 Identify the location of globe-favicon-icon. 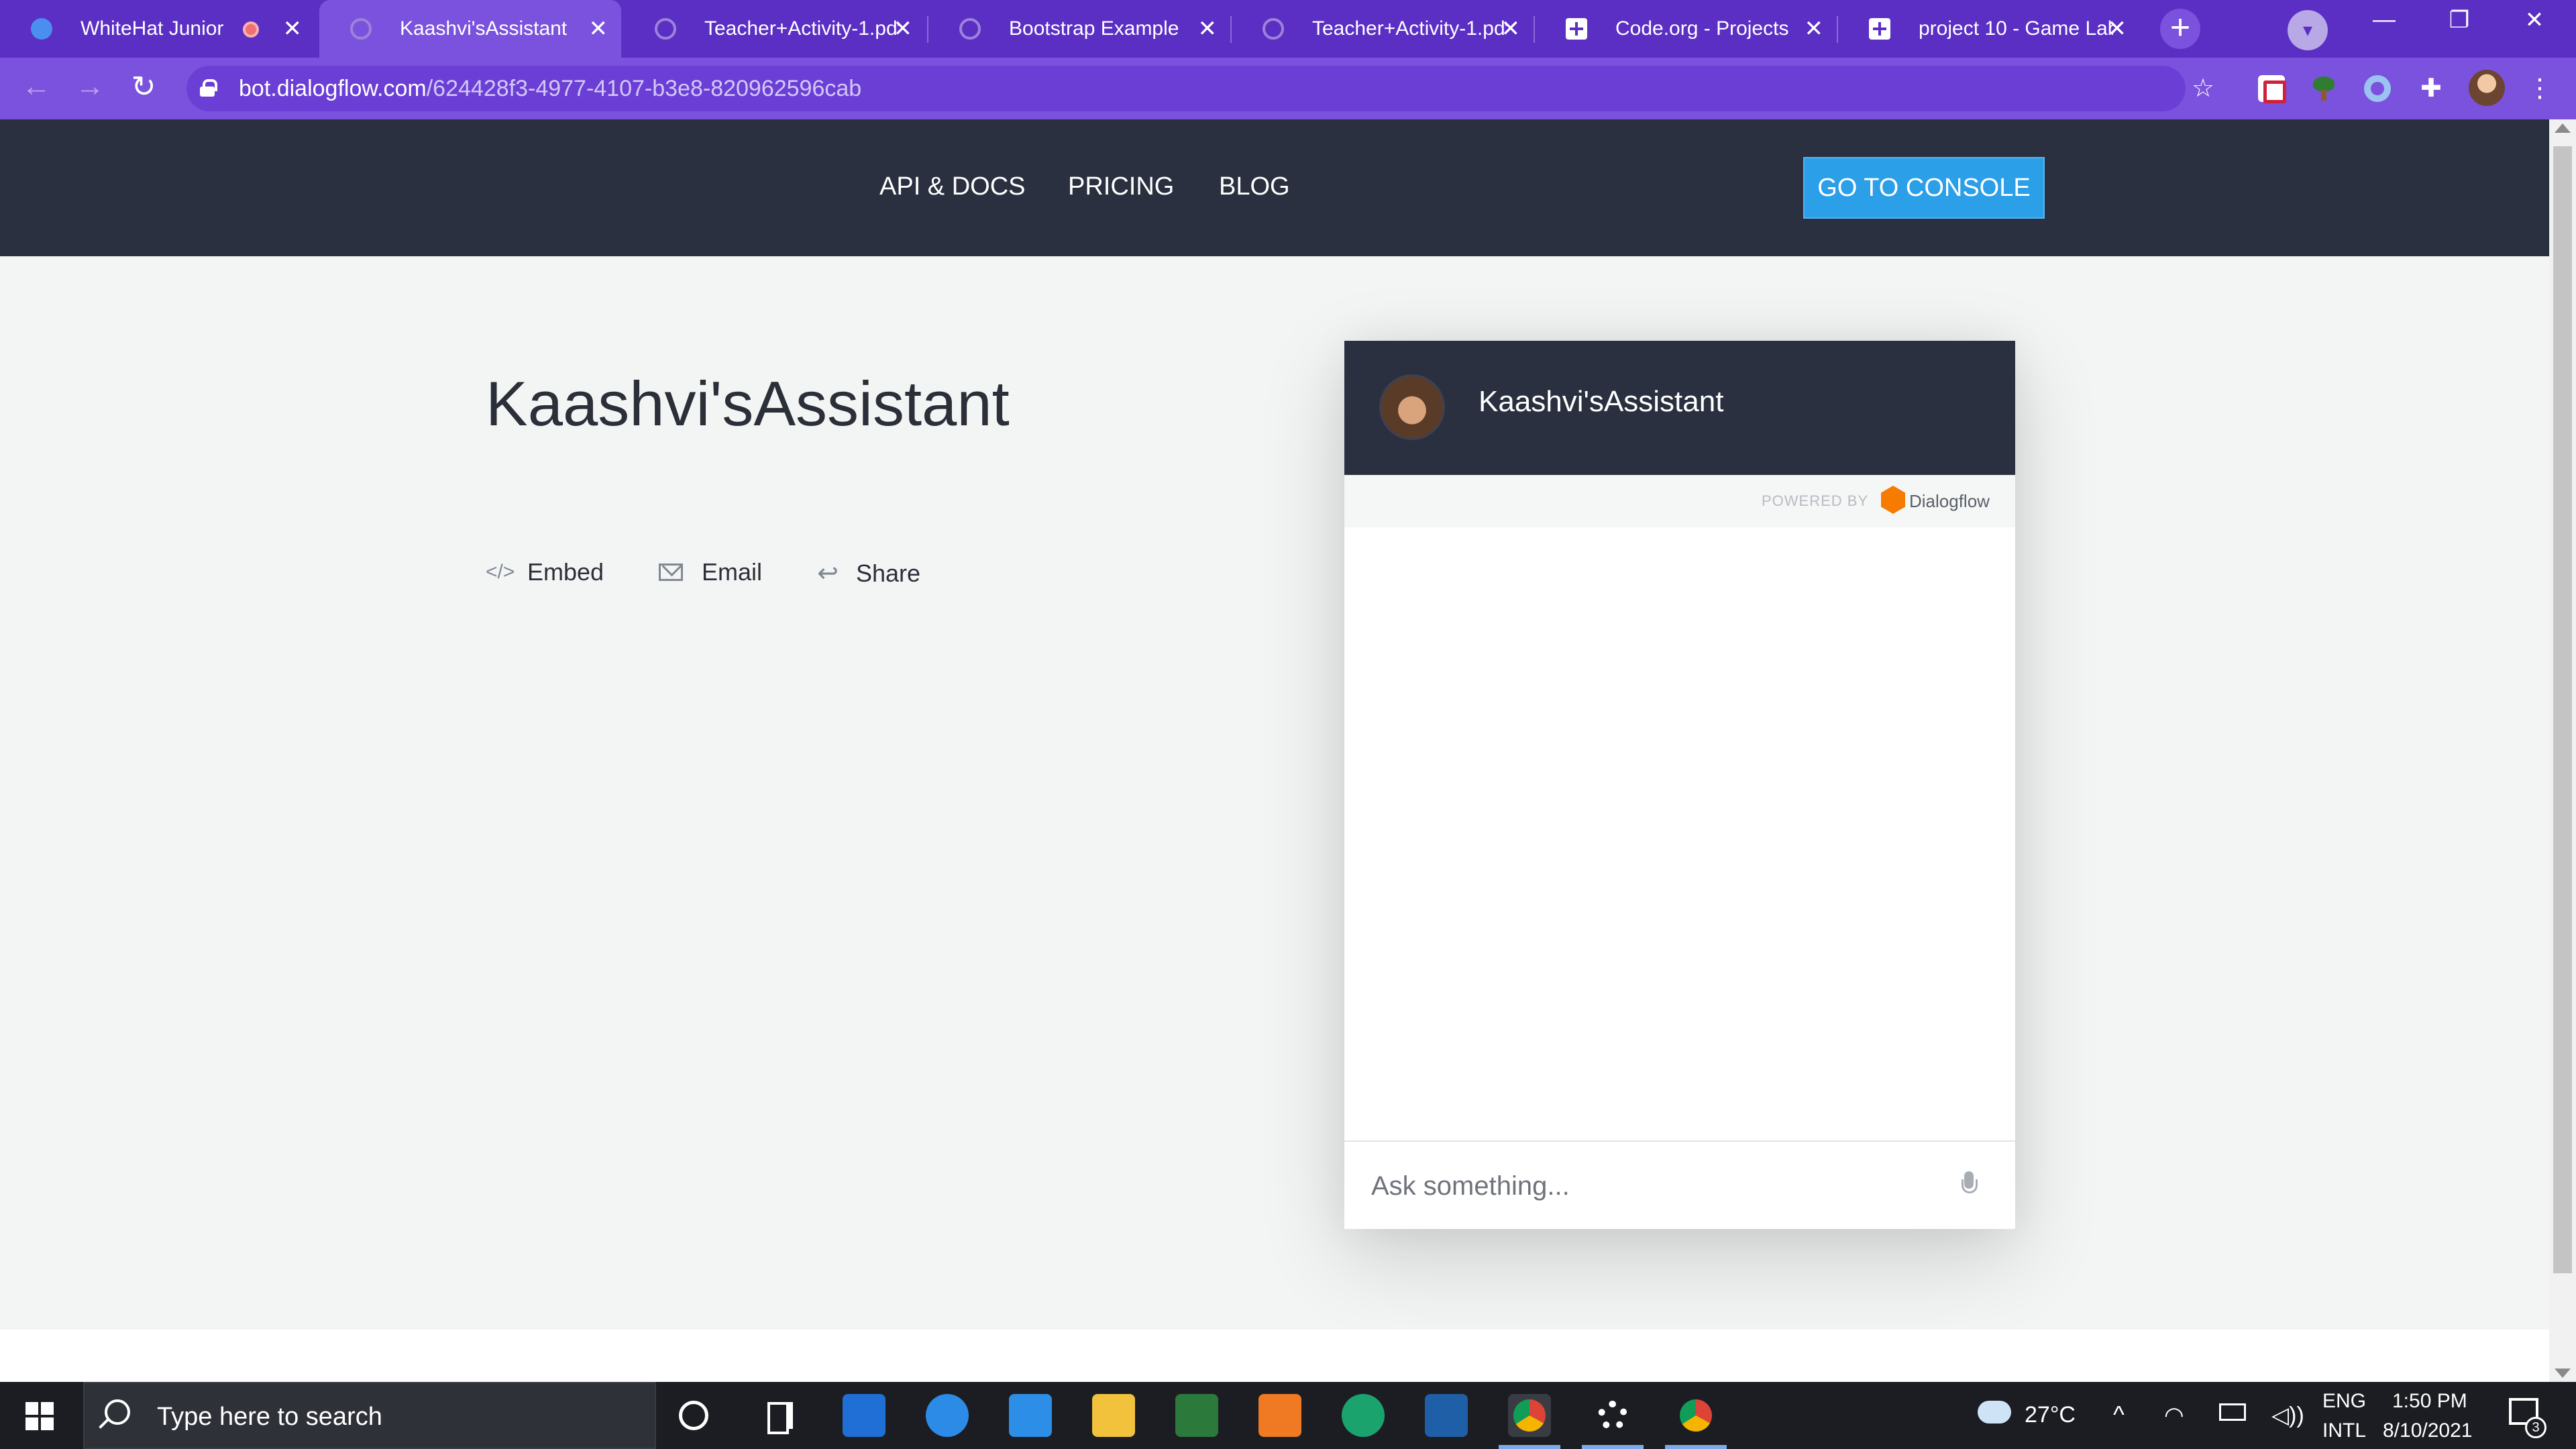
(665, 29).